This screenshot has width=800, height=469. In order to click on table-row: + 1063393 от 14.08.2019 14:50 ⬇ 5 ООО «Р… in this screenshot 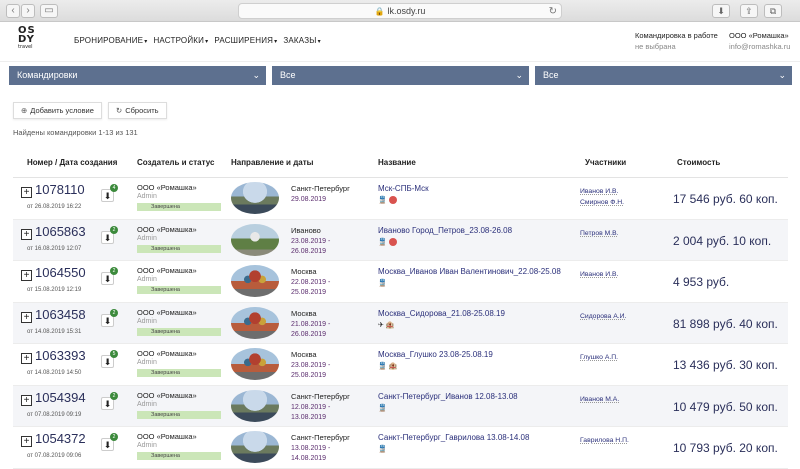, I will do `click(400, 365)`.